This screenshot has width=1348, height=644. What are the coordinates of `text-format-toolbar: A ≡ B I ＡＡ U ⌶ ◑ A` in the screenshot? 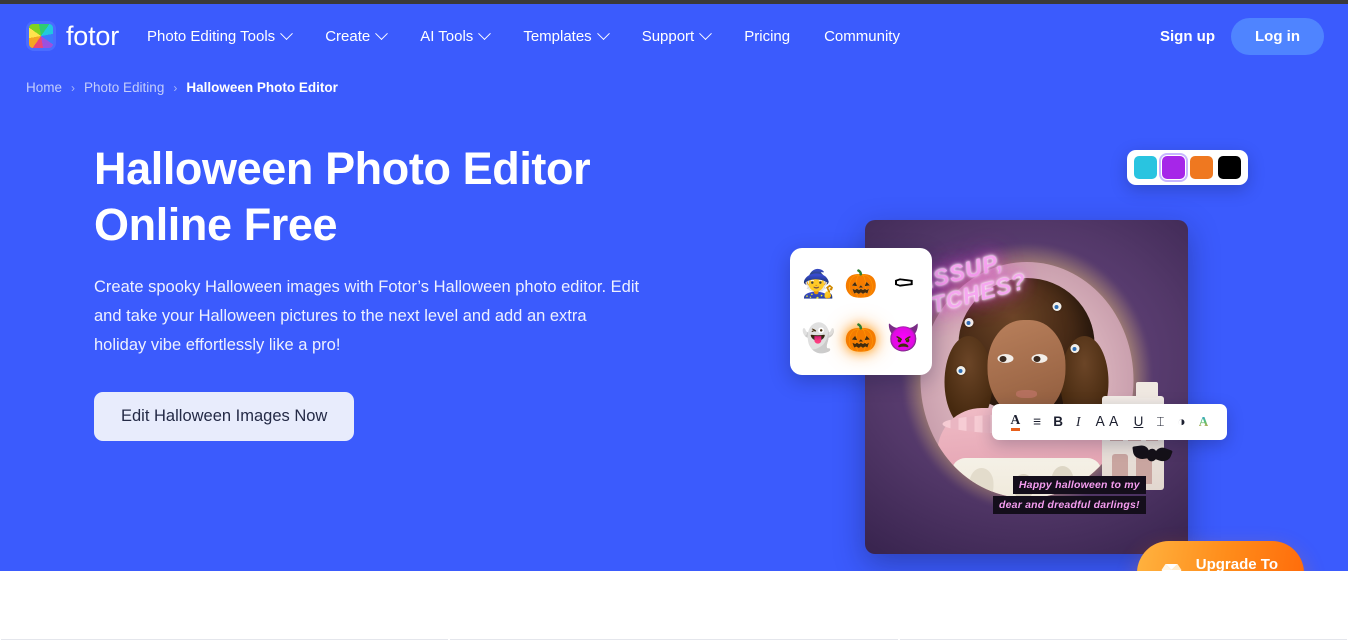 It's located at (1109, 422).